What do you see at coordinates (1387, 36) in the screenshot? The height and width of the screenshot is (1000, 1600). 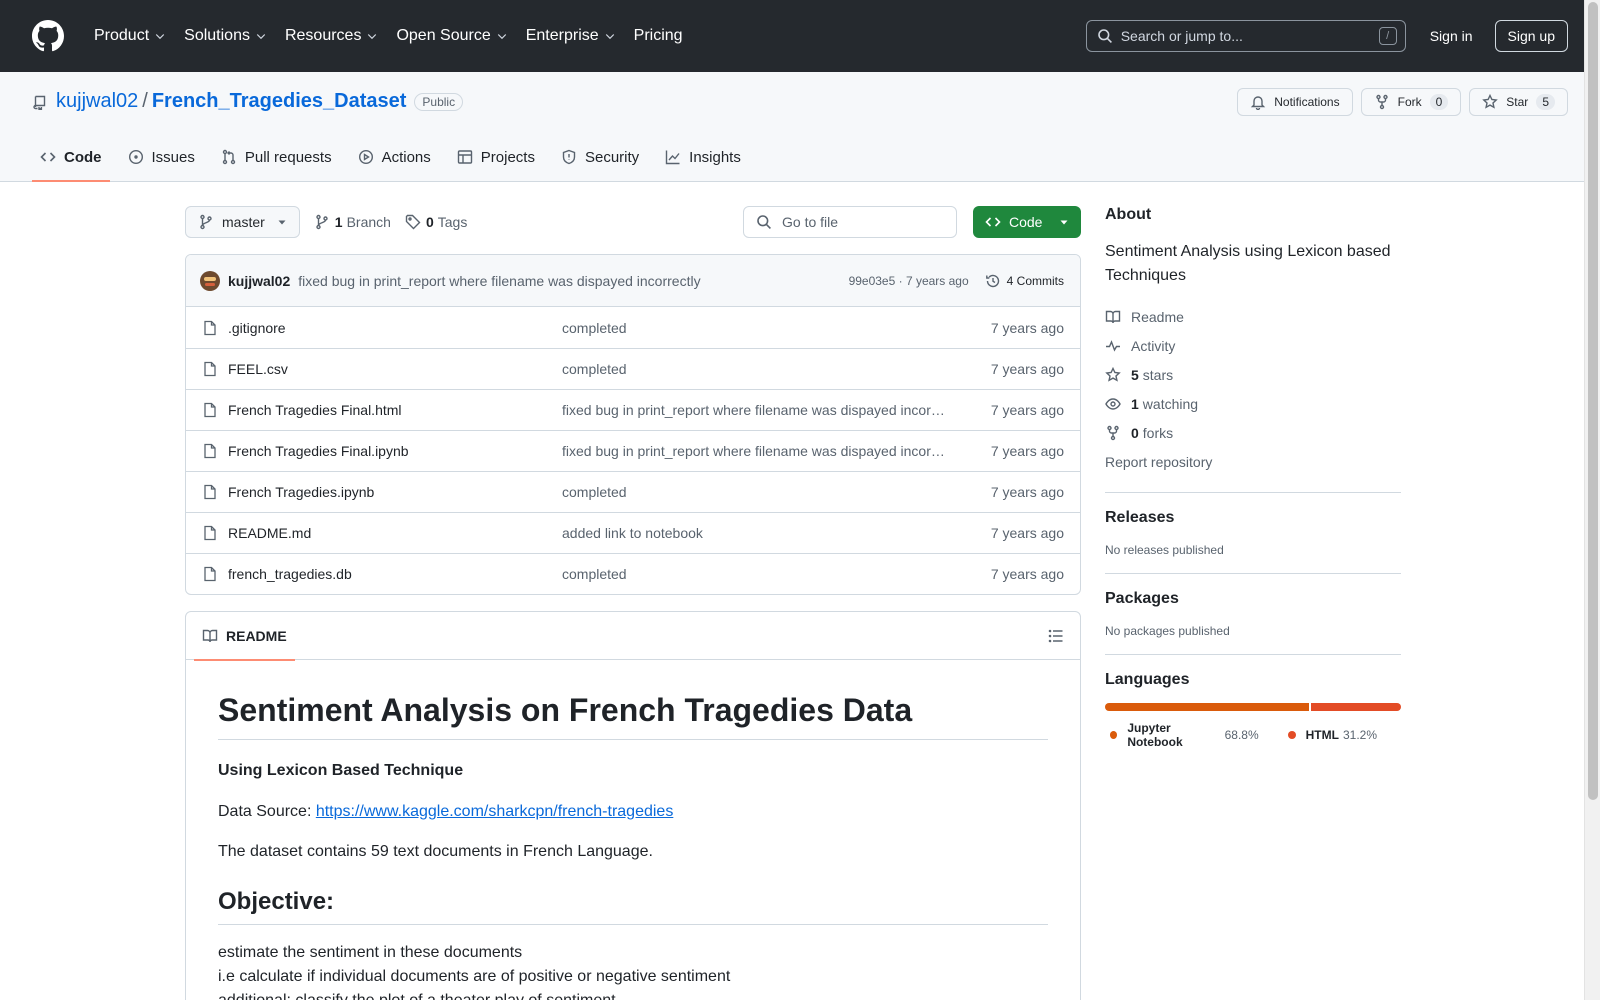 I see `search-shortcut-key: /` at bounding box center [1387, 36].